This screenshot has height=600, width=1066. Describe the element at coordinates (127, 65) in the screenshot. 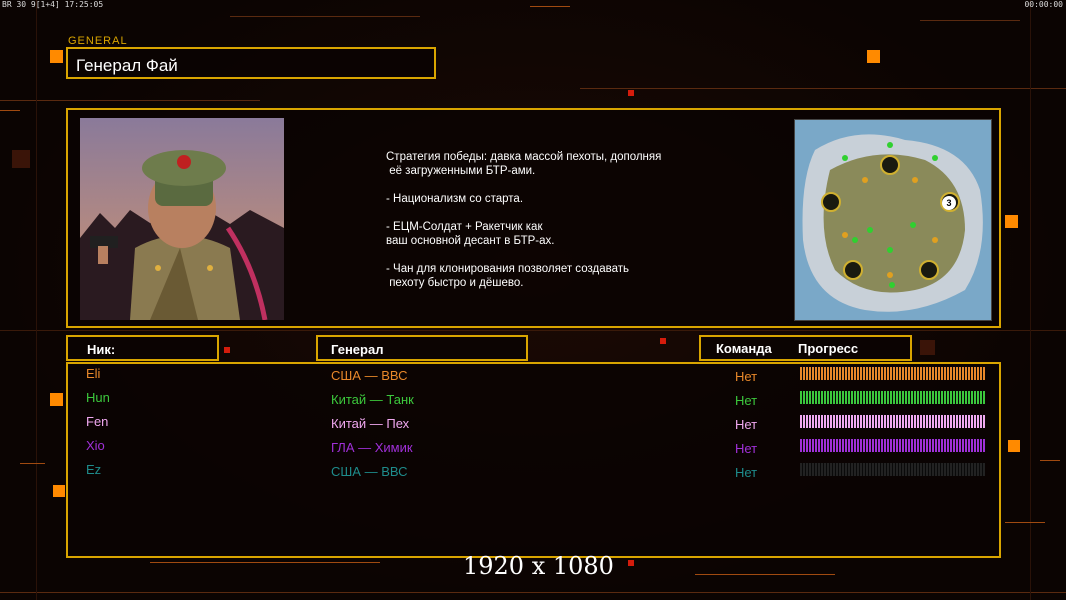

I see `general-name: Генерал Фай` at that location.